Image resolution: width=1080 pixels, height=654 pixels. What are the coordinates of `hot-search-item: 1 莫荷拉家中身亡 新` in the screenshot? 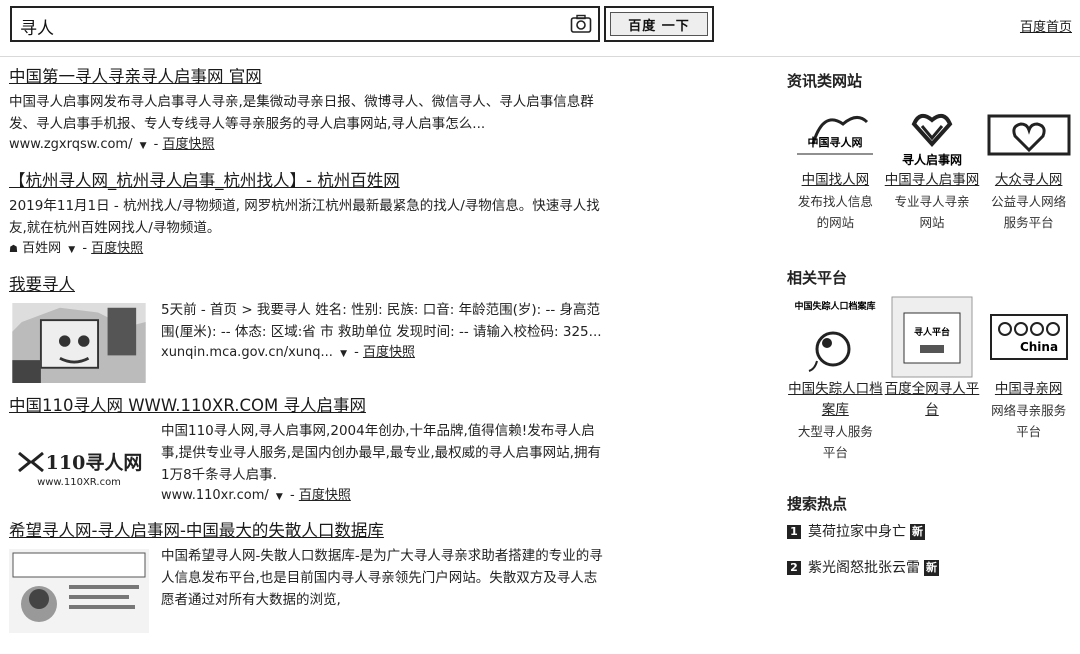 It's located at (932, 532).